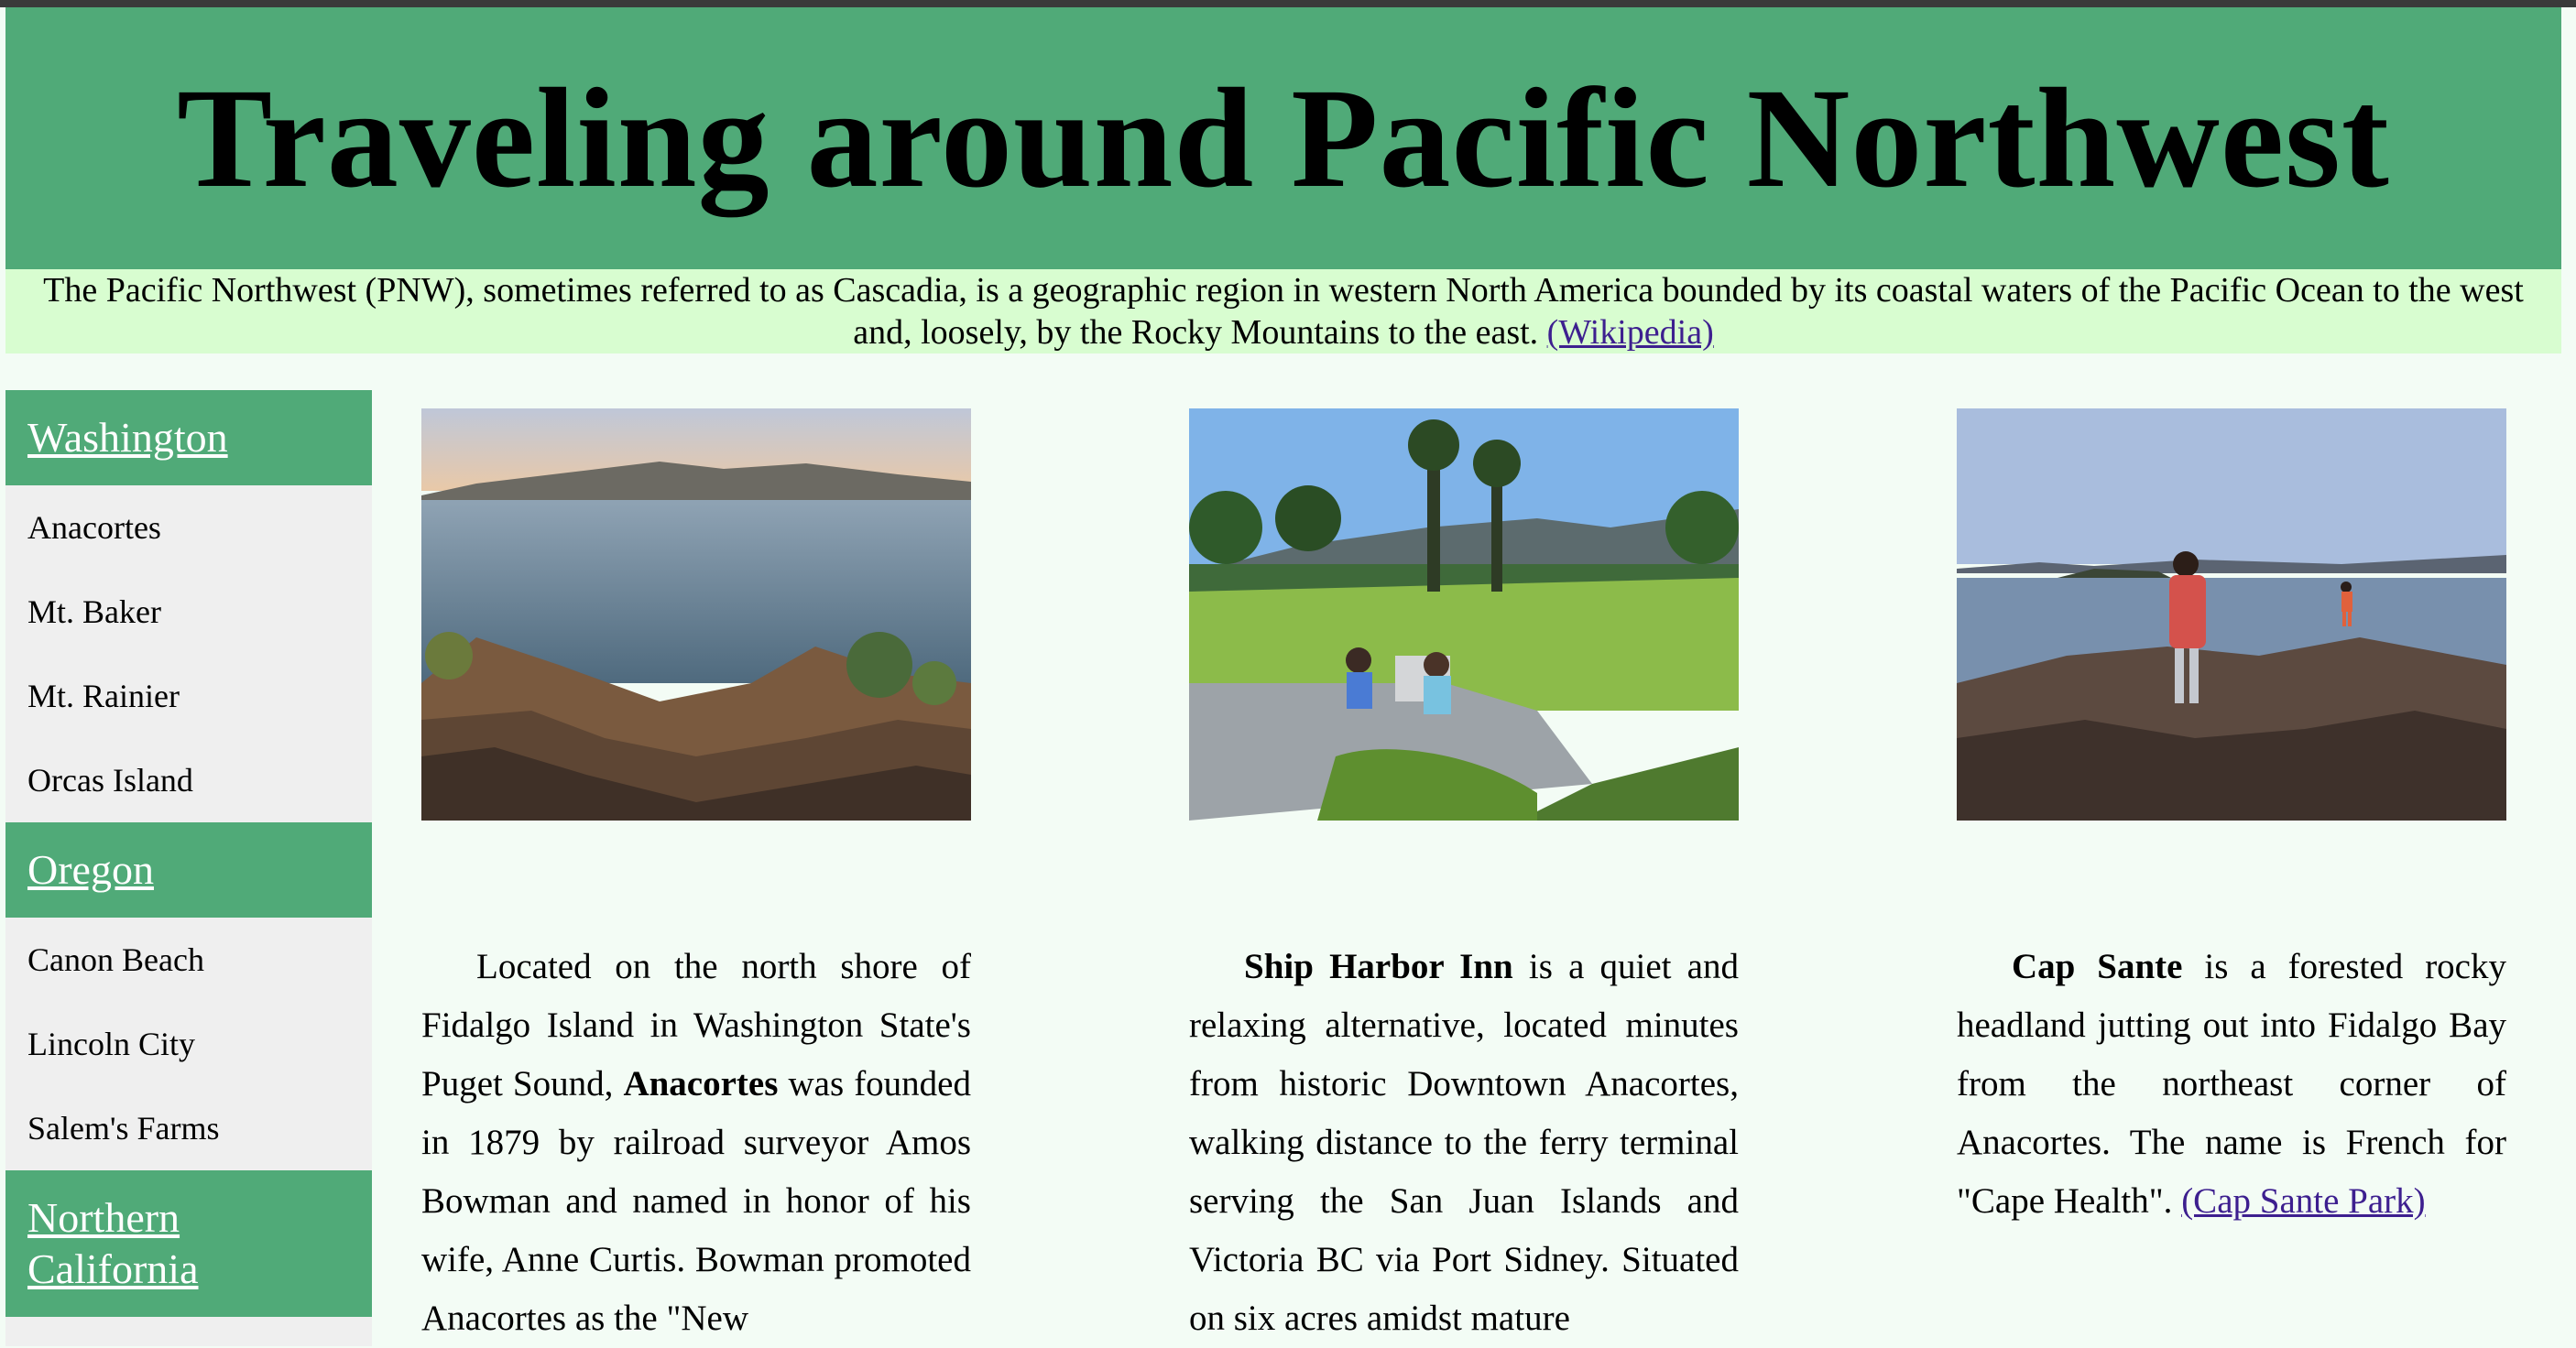  Describe the element at coordinates (189, 612) in the screenshot. I see `sidebar-item-mt-baker: Mt. Baker` at that location.